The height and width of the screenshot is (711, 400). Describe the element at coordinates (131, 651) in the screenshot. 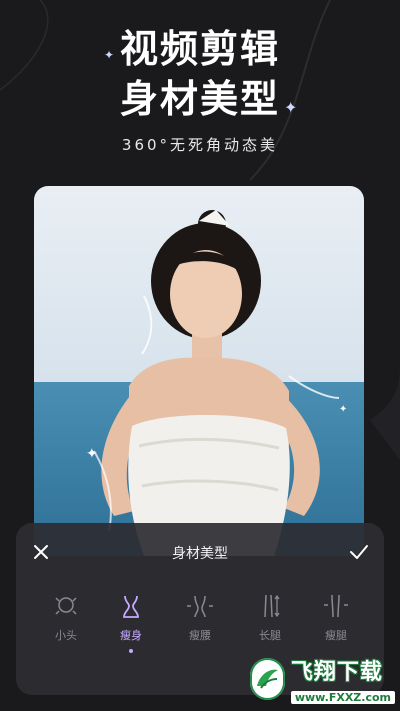

I see `selected-indicator` at that location.